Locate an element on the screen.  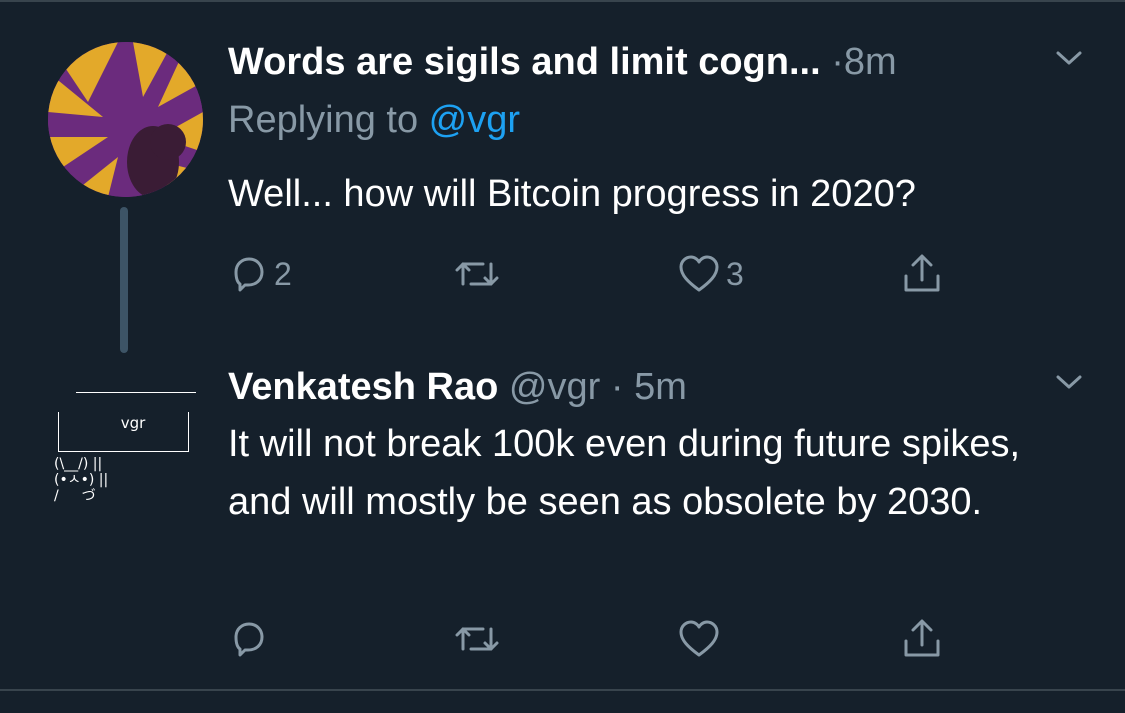
mention-link: @vgr is located at coordinates (474, 120).